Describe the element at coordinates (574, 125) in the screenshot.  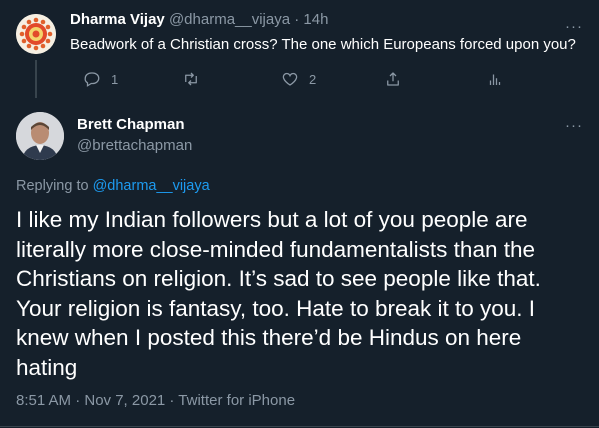
I see `main-more-button: ···` at that location.